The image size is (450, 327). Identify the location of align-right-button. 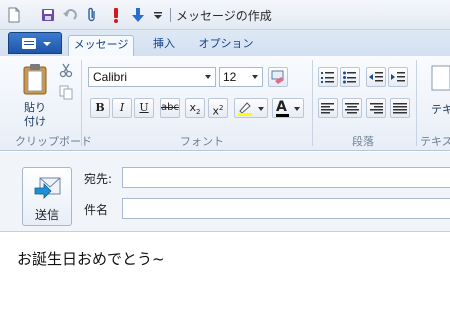
(376, 108).